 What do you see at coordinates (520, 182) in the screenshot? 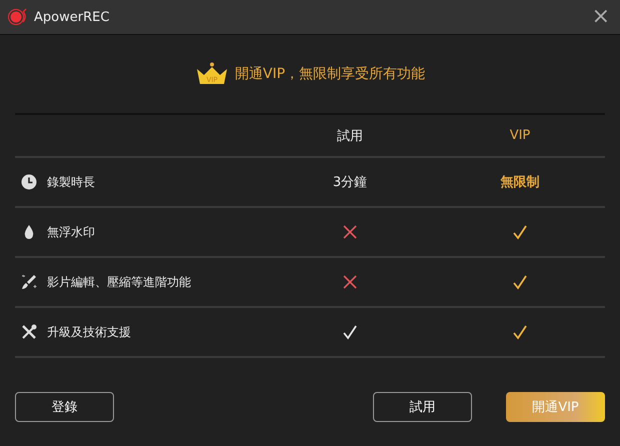
I see `table-cell-text: 無限制` at bounding box center [520, 182].